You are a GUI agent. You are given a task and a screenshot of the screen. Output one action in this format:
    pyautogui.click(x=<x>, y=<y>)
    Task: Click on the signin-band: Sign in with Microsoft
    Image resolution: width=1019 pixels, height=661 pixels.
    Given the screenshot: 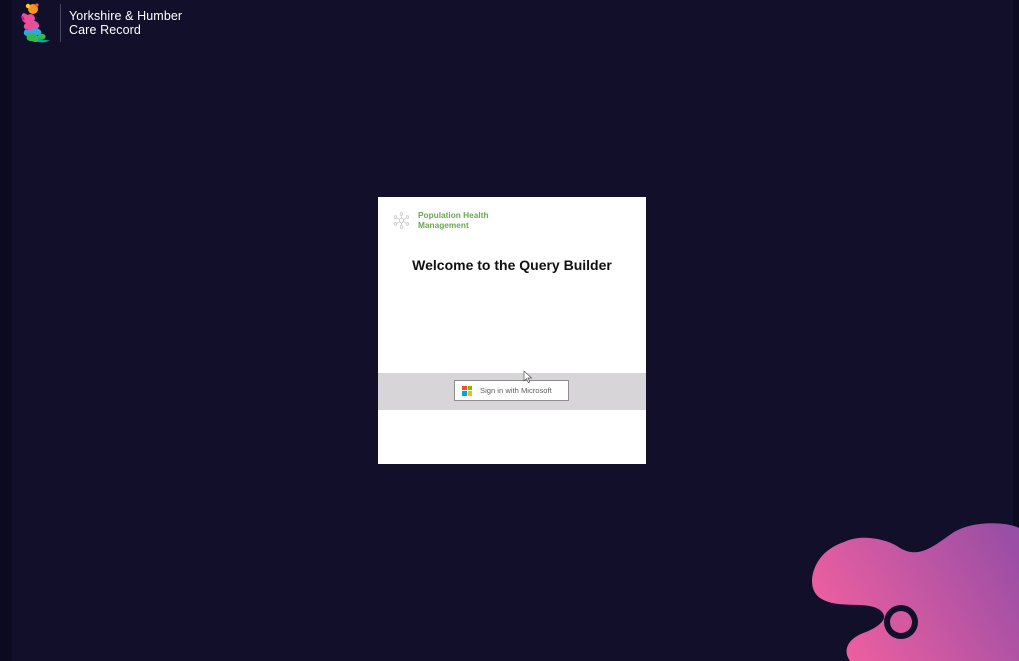 What is the action you would take?
    pyautogui.click(x=512, y=391)
    